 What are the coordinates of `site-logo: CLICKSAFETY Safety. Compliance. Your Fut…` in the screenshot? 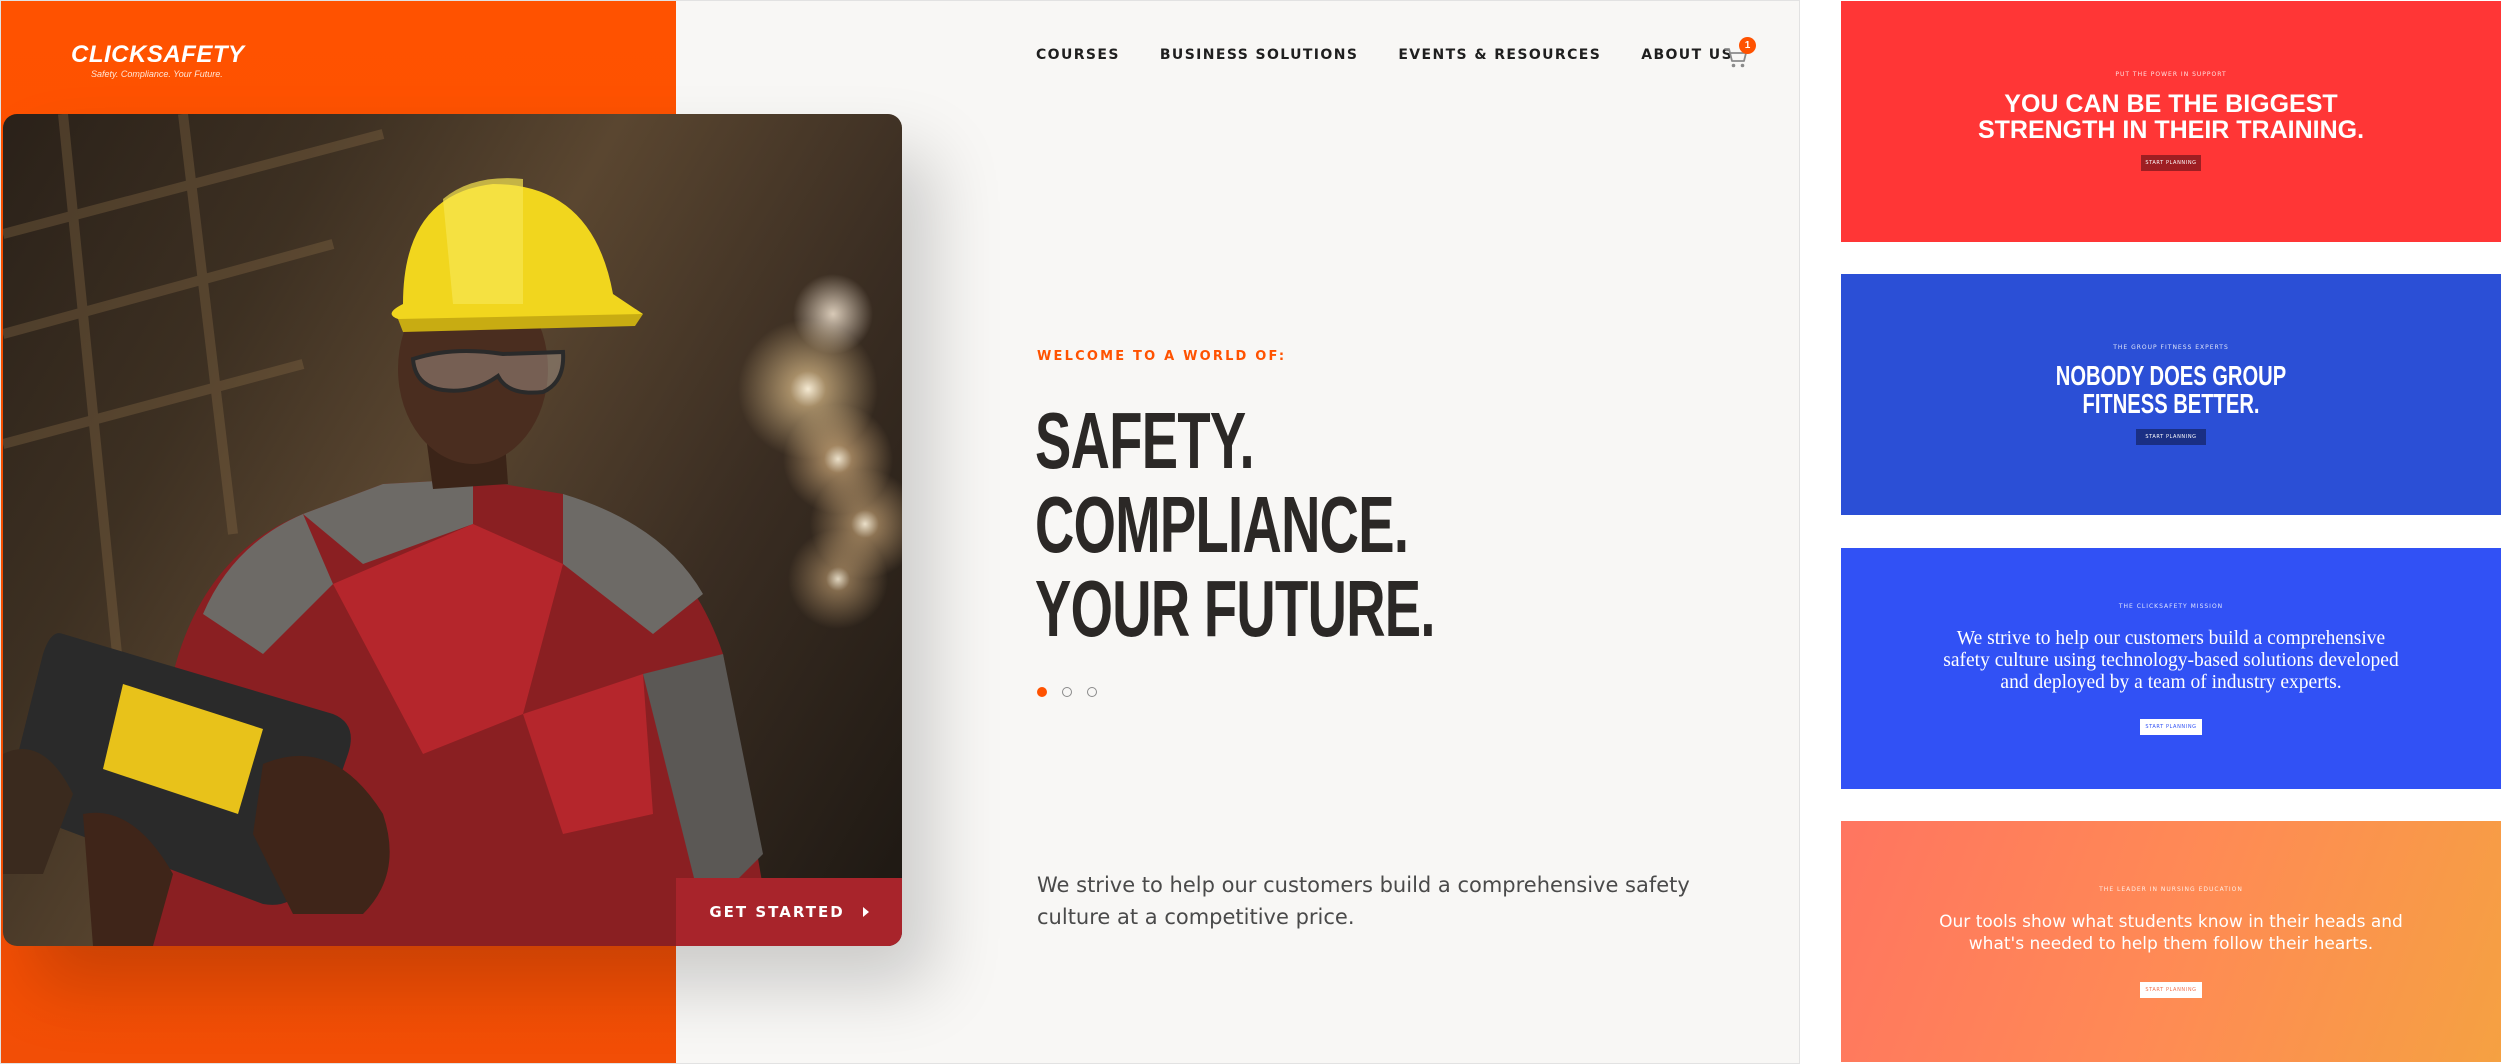 It's located at (158, 60).